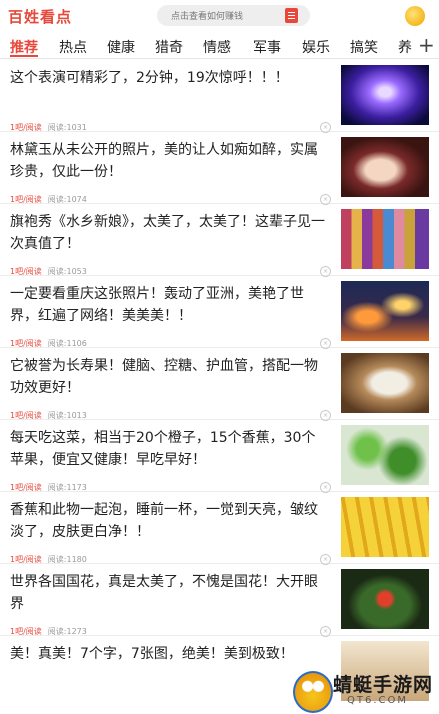  Describe the element at coordinates (169, 521) in the screenshot. I see `item-title: 香蕉和此物一起泡，睡前一杯，一觉到天亮，皱纹淡了，皮肤更白净！！` at that location.